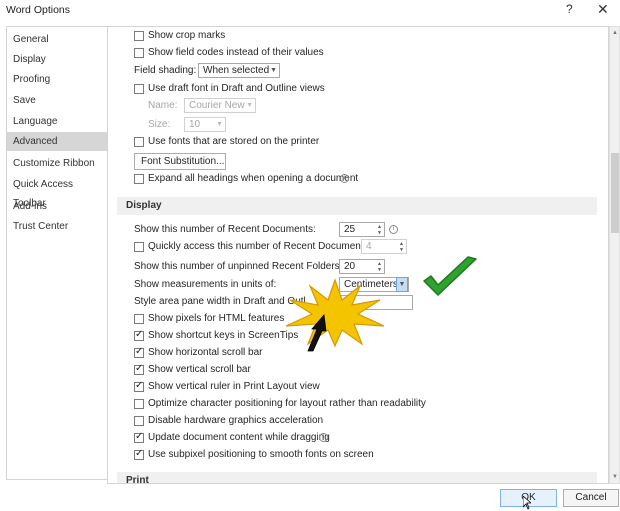  What do you see at coordinates (615, 33) in the screenshot?
I see `scroll-up-icon: ▲` at bounding box center [615, 33].